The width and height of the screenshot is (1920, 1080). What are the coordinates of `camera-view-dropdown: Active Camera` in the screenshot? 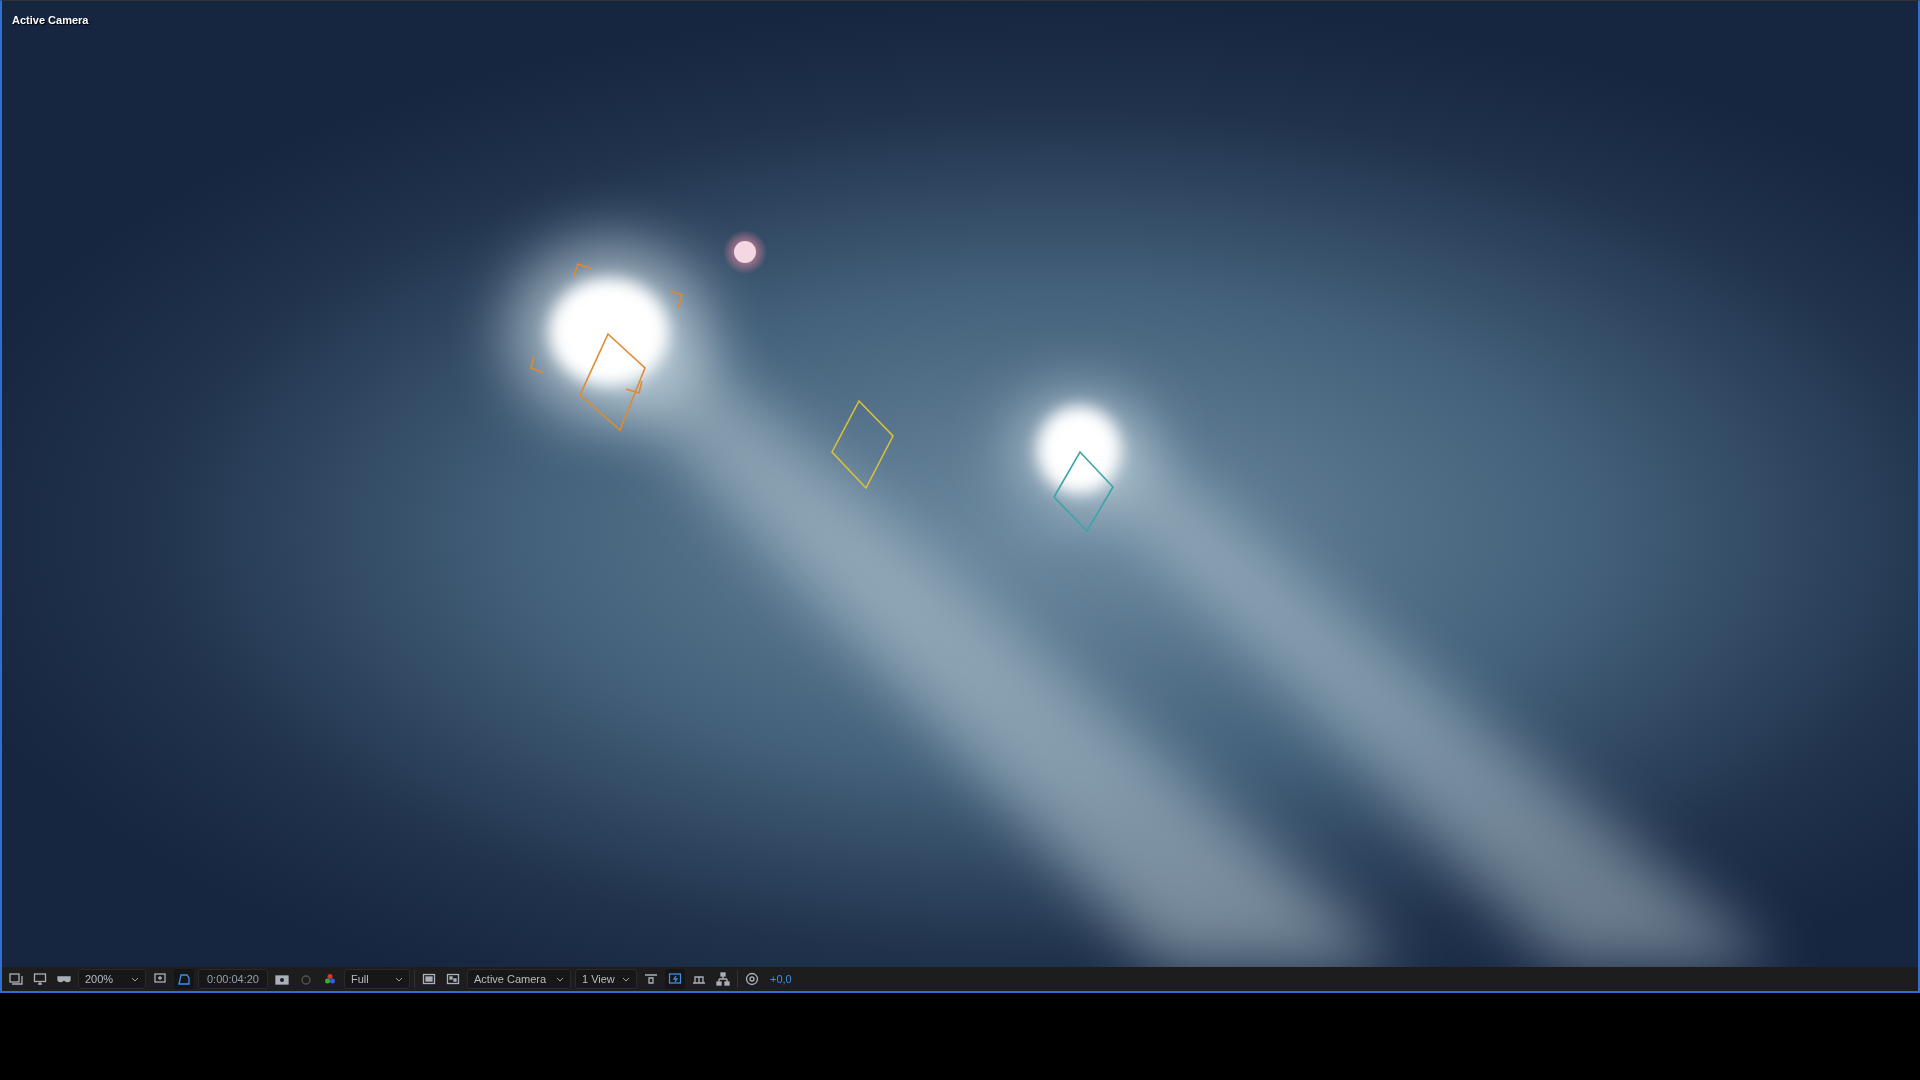 It's located at (519, 979).